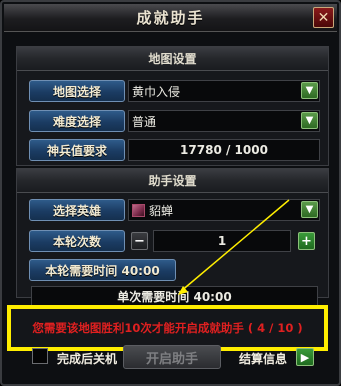  I want to click on shutdown-checkbox, so click(40, 356).